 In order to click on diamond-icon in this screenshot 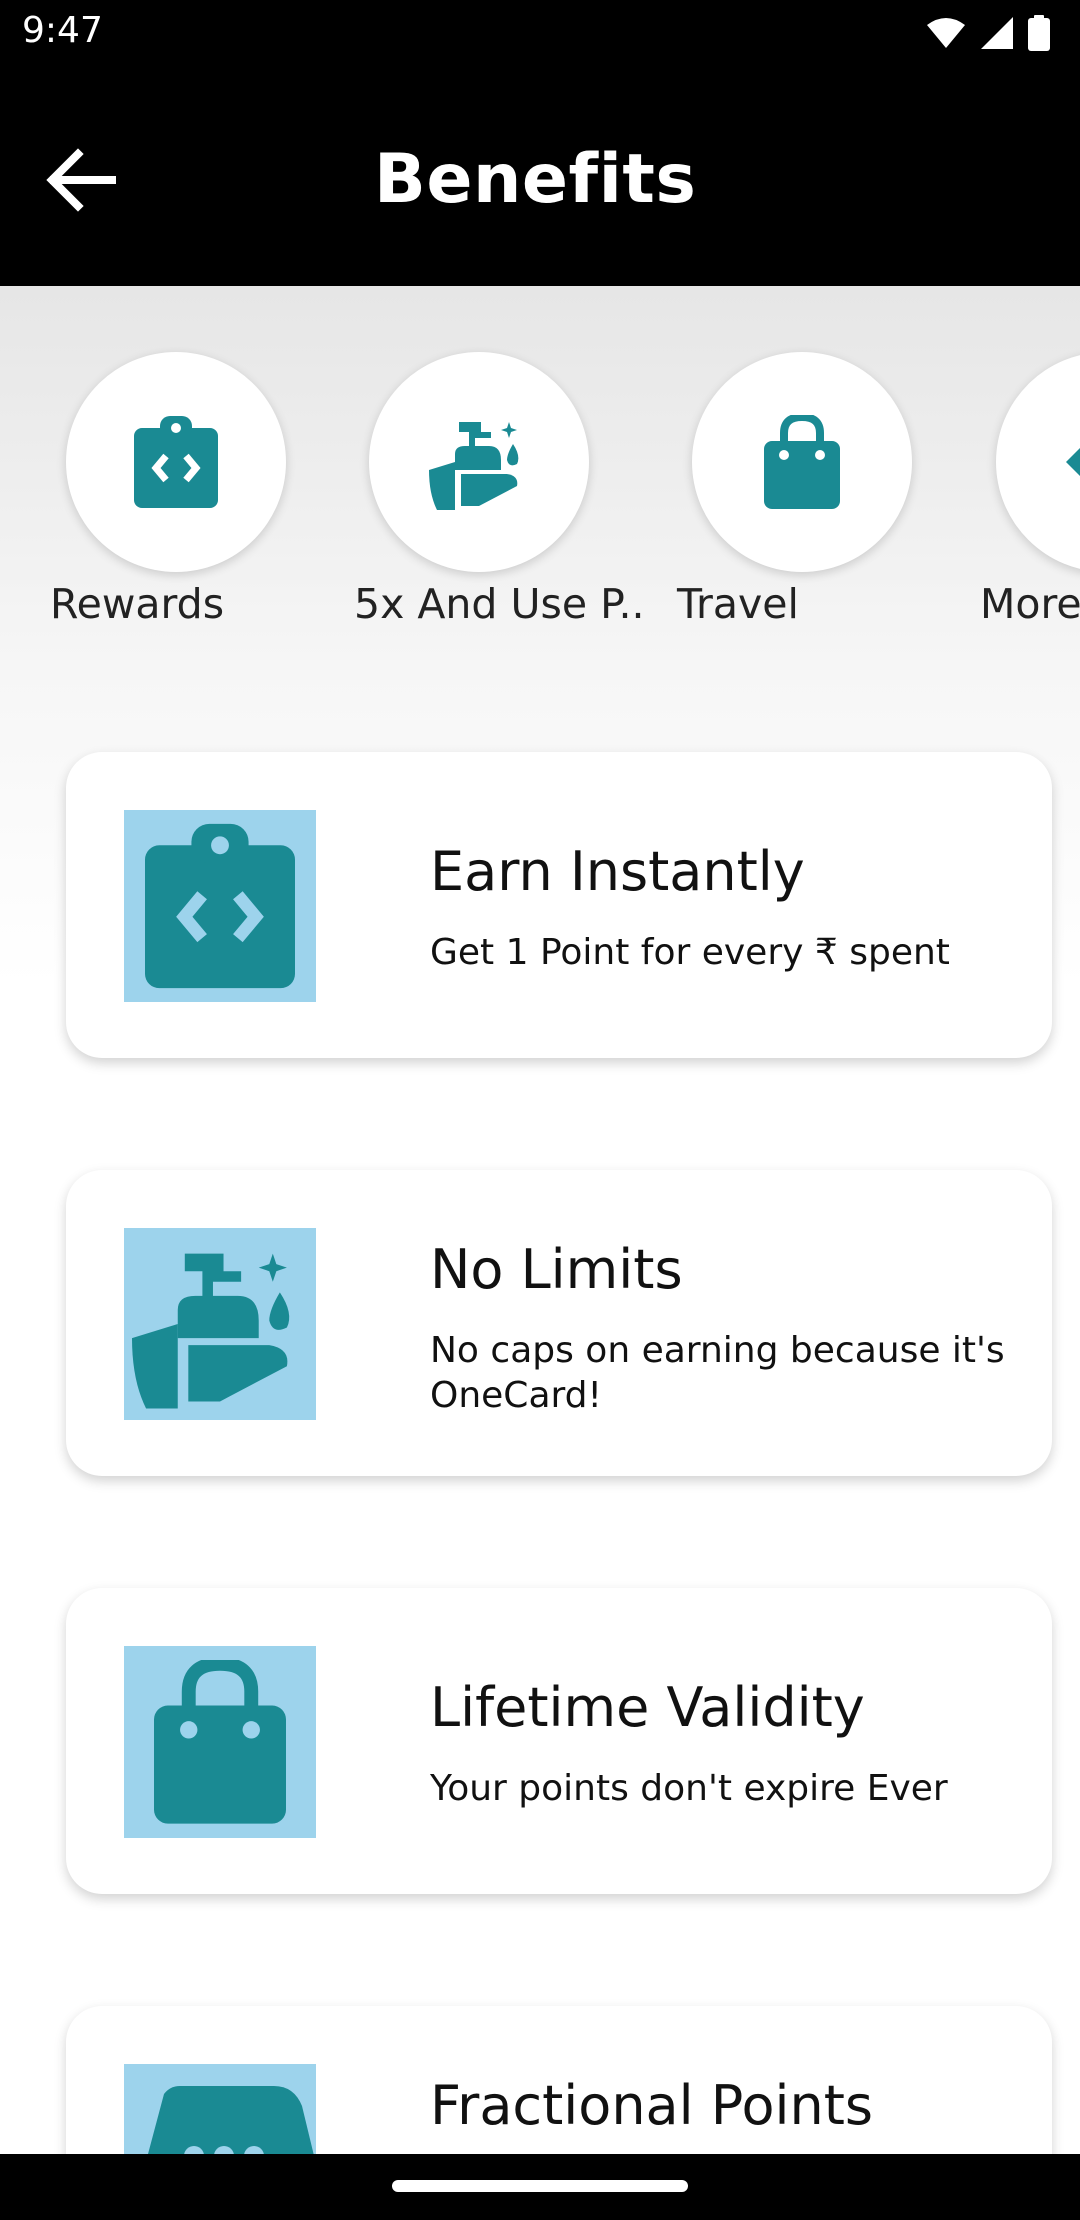, I will do `click(1073, 462)`.